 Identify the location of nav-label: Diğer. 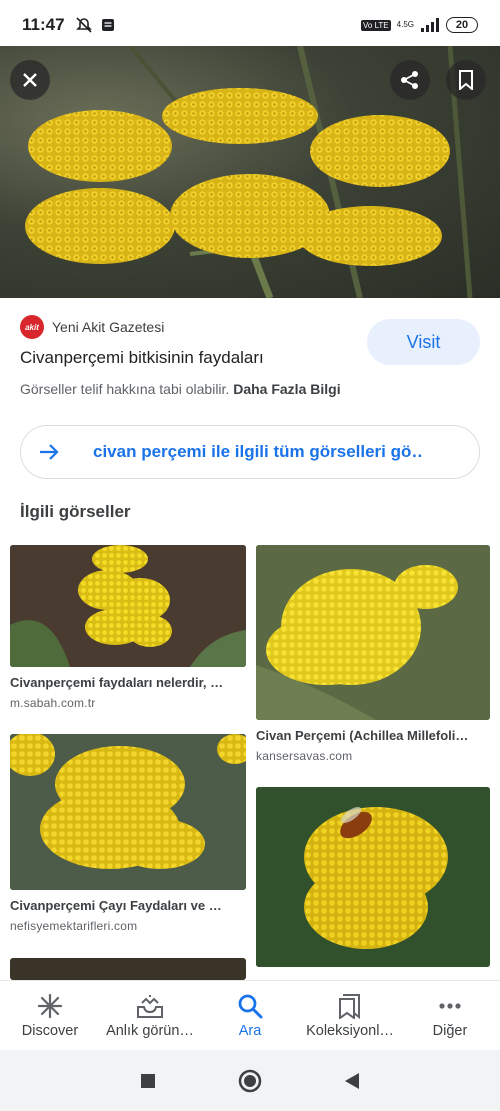
(450, 1030).